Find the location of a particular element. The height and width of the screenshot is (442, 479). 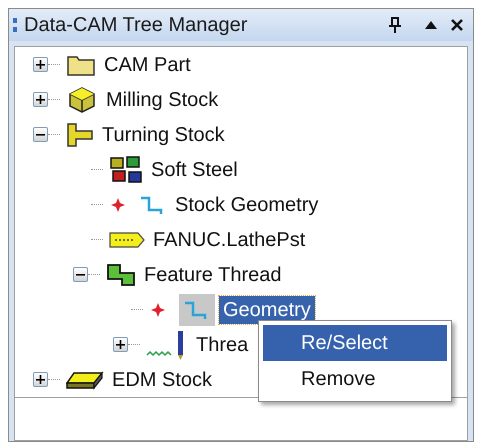

close-icon is located at coordinates (457, 25).